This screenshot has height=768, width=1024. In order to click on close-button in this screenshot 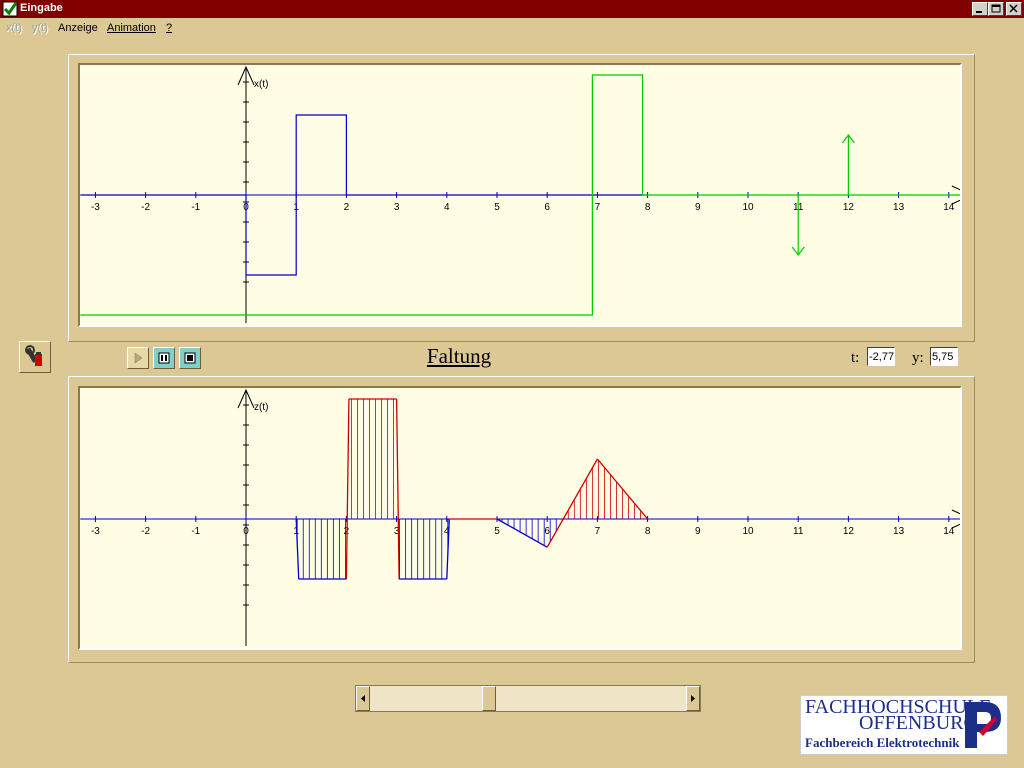, I will do `click(1014, 9)`.